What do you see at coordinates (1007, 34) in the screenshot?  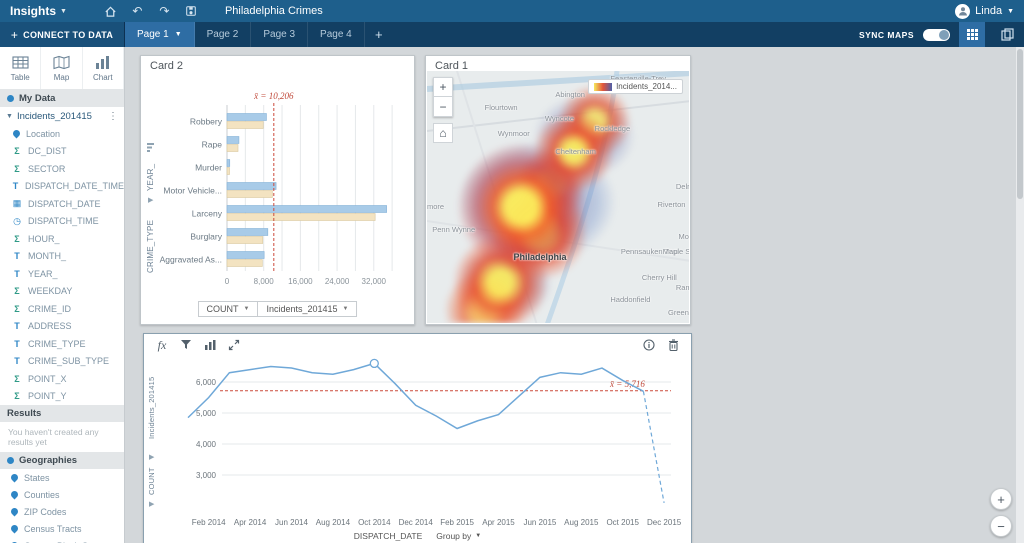 I see `page-options-button` at bounding box center [1007, 34].